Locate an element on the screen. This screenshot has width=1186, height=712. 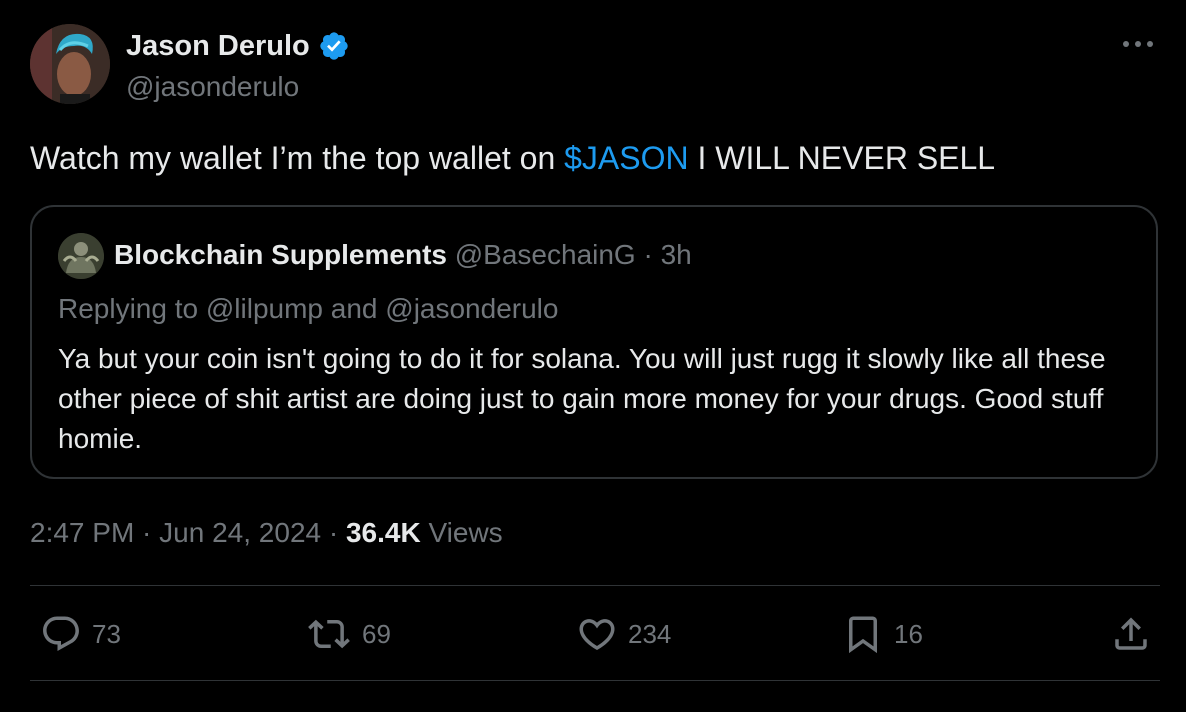
tweet-text-after: I WILL NEVER SELL is located at coordinates (842, 158).